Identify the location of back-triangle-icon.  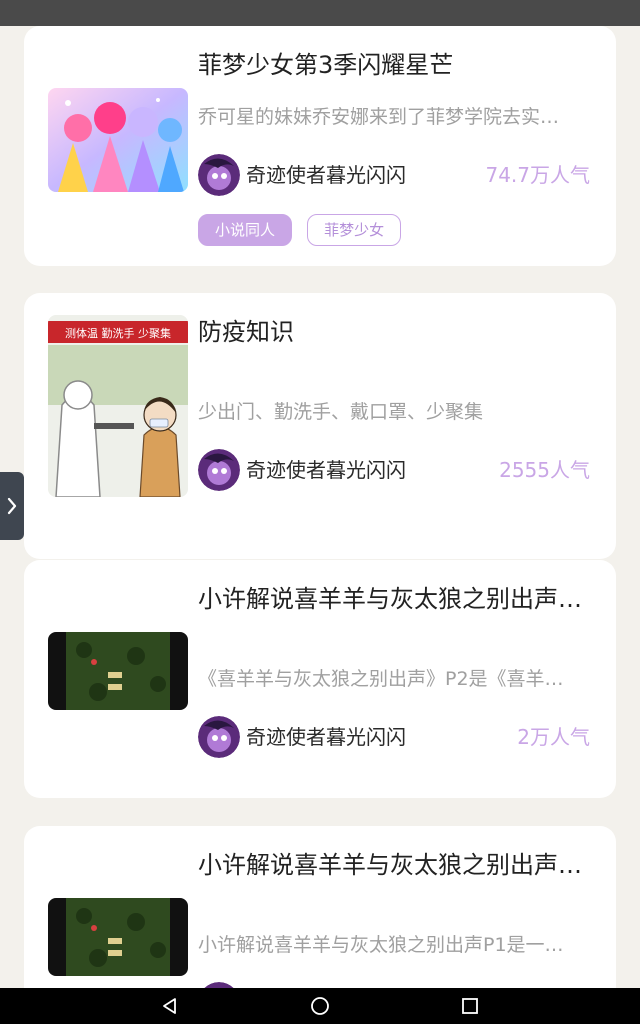
(169, 1006).